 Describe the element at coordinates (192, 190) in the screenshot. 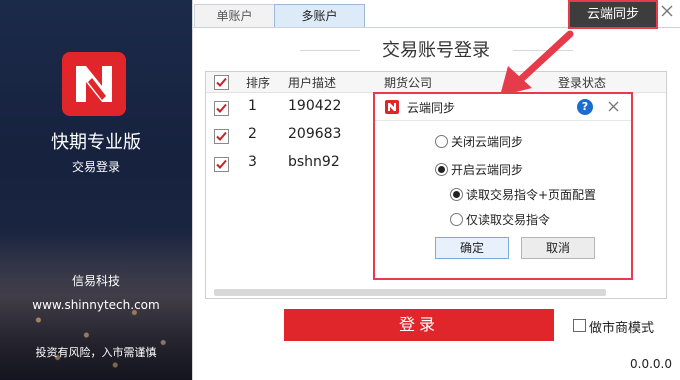

I see `panel-divider` at that location.